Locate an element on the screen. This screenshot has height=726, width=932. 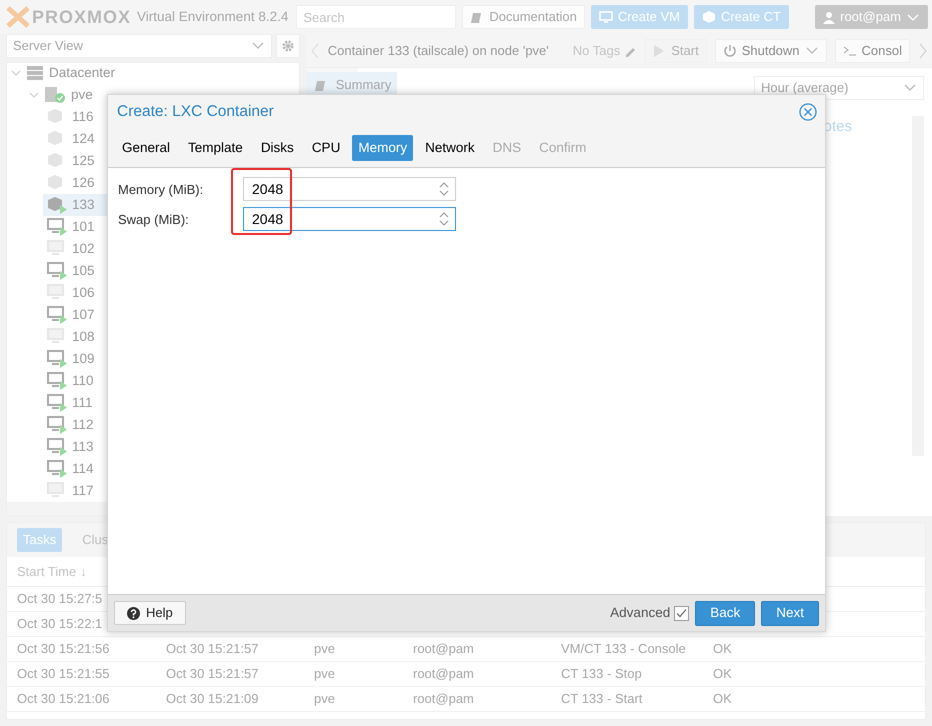
dialog-title: Create: LXC Container is located at coordinates (195, 112).